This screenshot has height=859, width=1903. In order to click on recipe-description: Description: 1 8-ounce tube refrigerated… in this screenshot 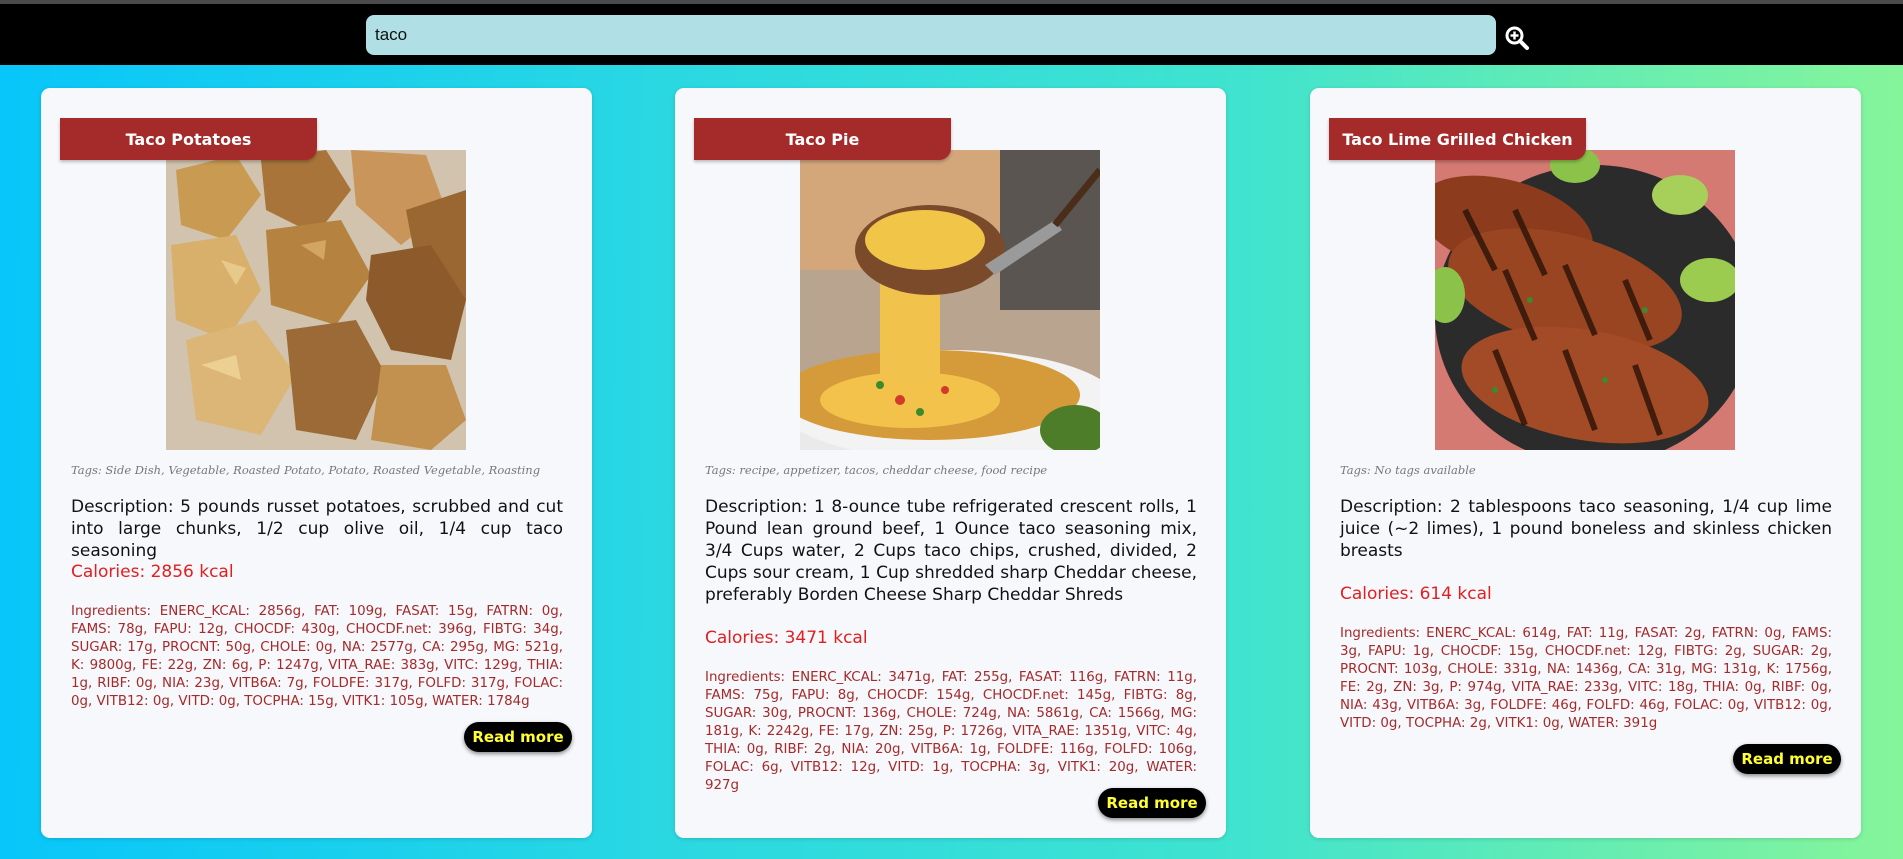, I will do `click(951, 551)`.